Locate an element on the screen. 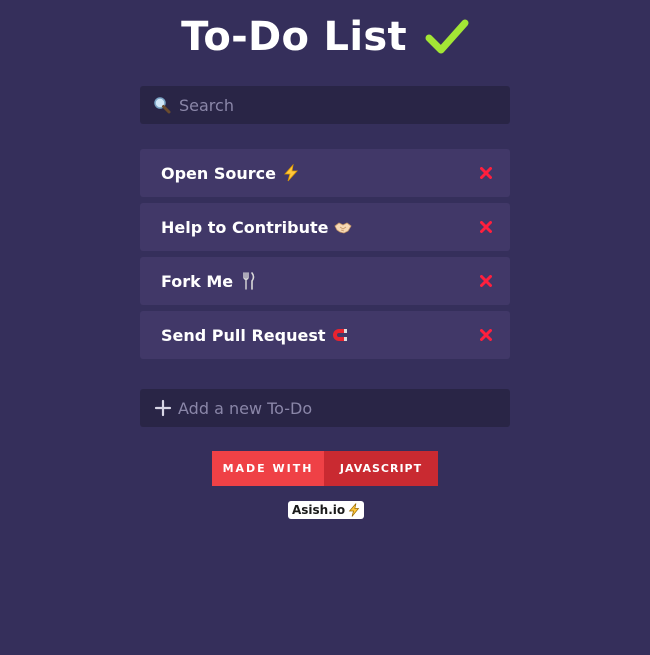 The image size is (650, 655). search-input is located at coordinates (329, 105).